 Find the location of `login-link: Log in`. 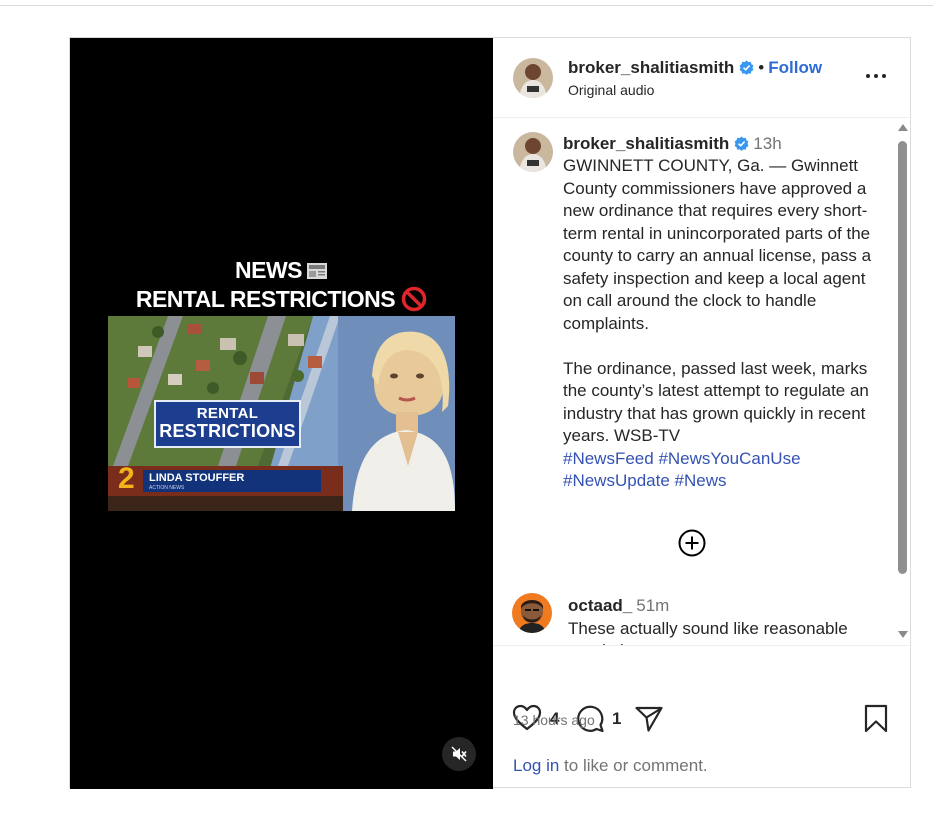

login-link: Log in is located at coordinates (536, 765).